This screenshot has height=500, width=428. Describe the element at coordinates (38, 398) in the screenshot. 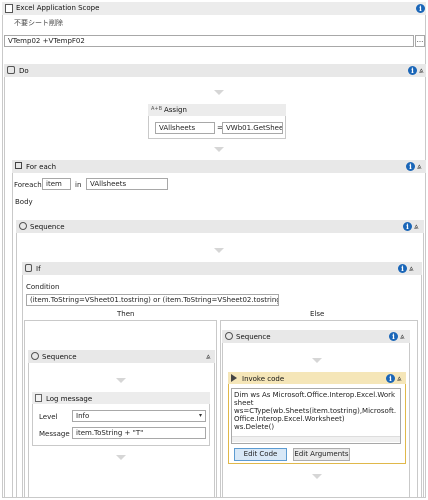

I see `log-message-icon` at that location.